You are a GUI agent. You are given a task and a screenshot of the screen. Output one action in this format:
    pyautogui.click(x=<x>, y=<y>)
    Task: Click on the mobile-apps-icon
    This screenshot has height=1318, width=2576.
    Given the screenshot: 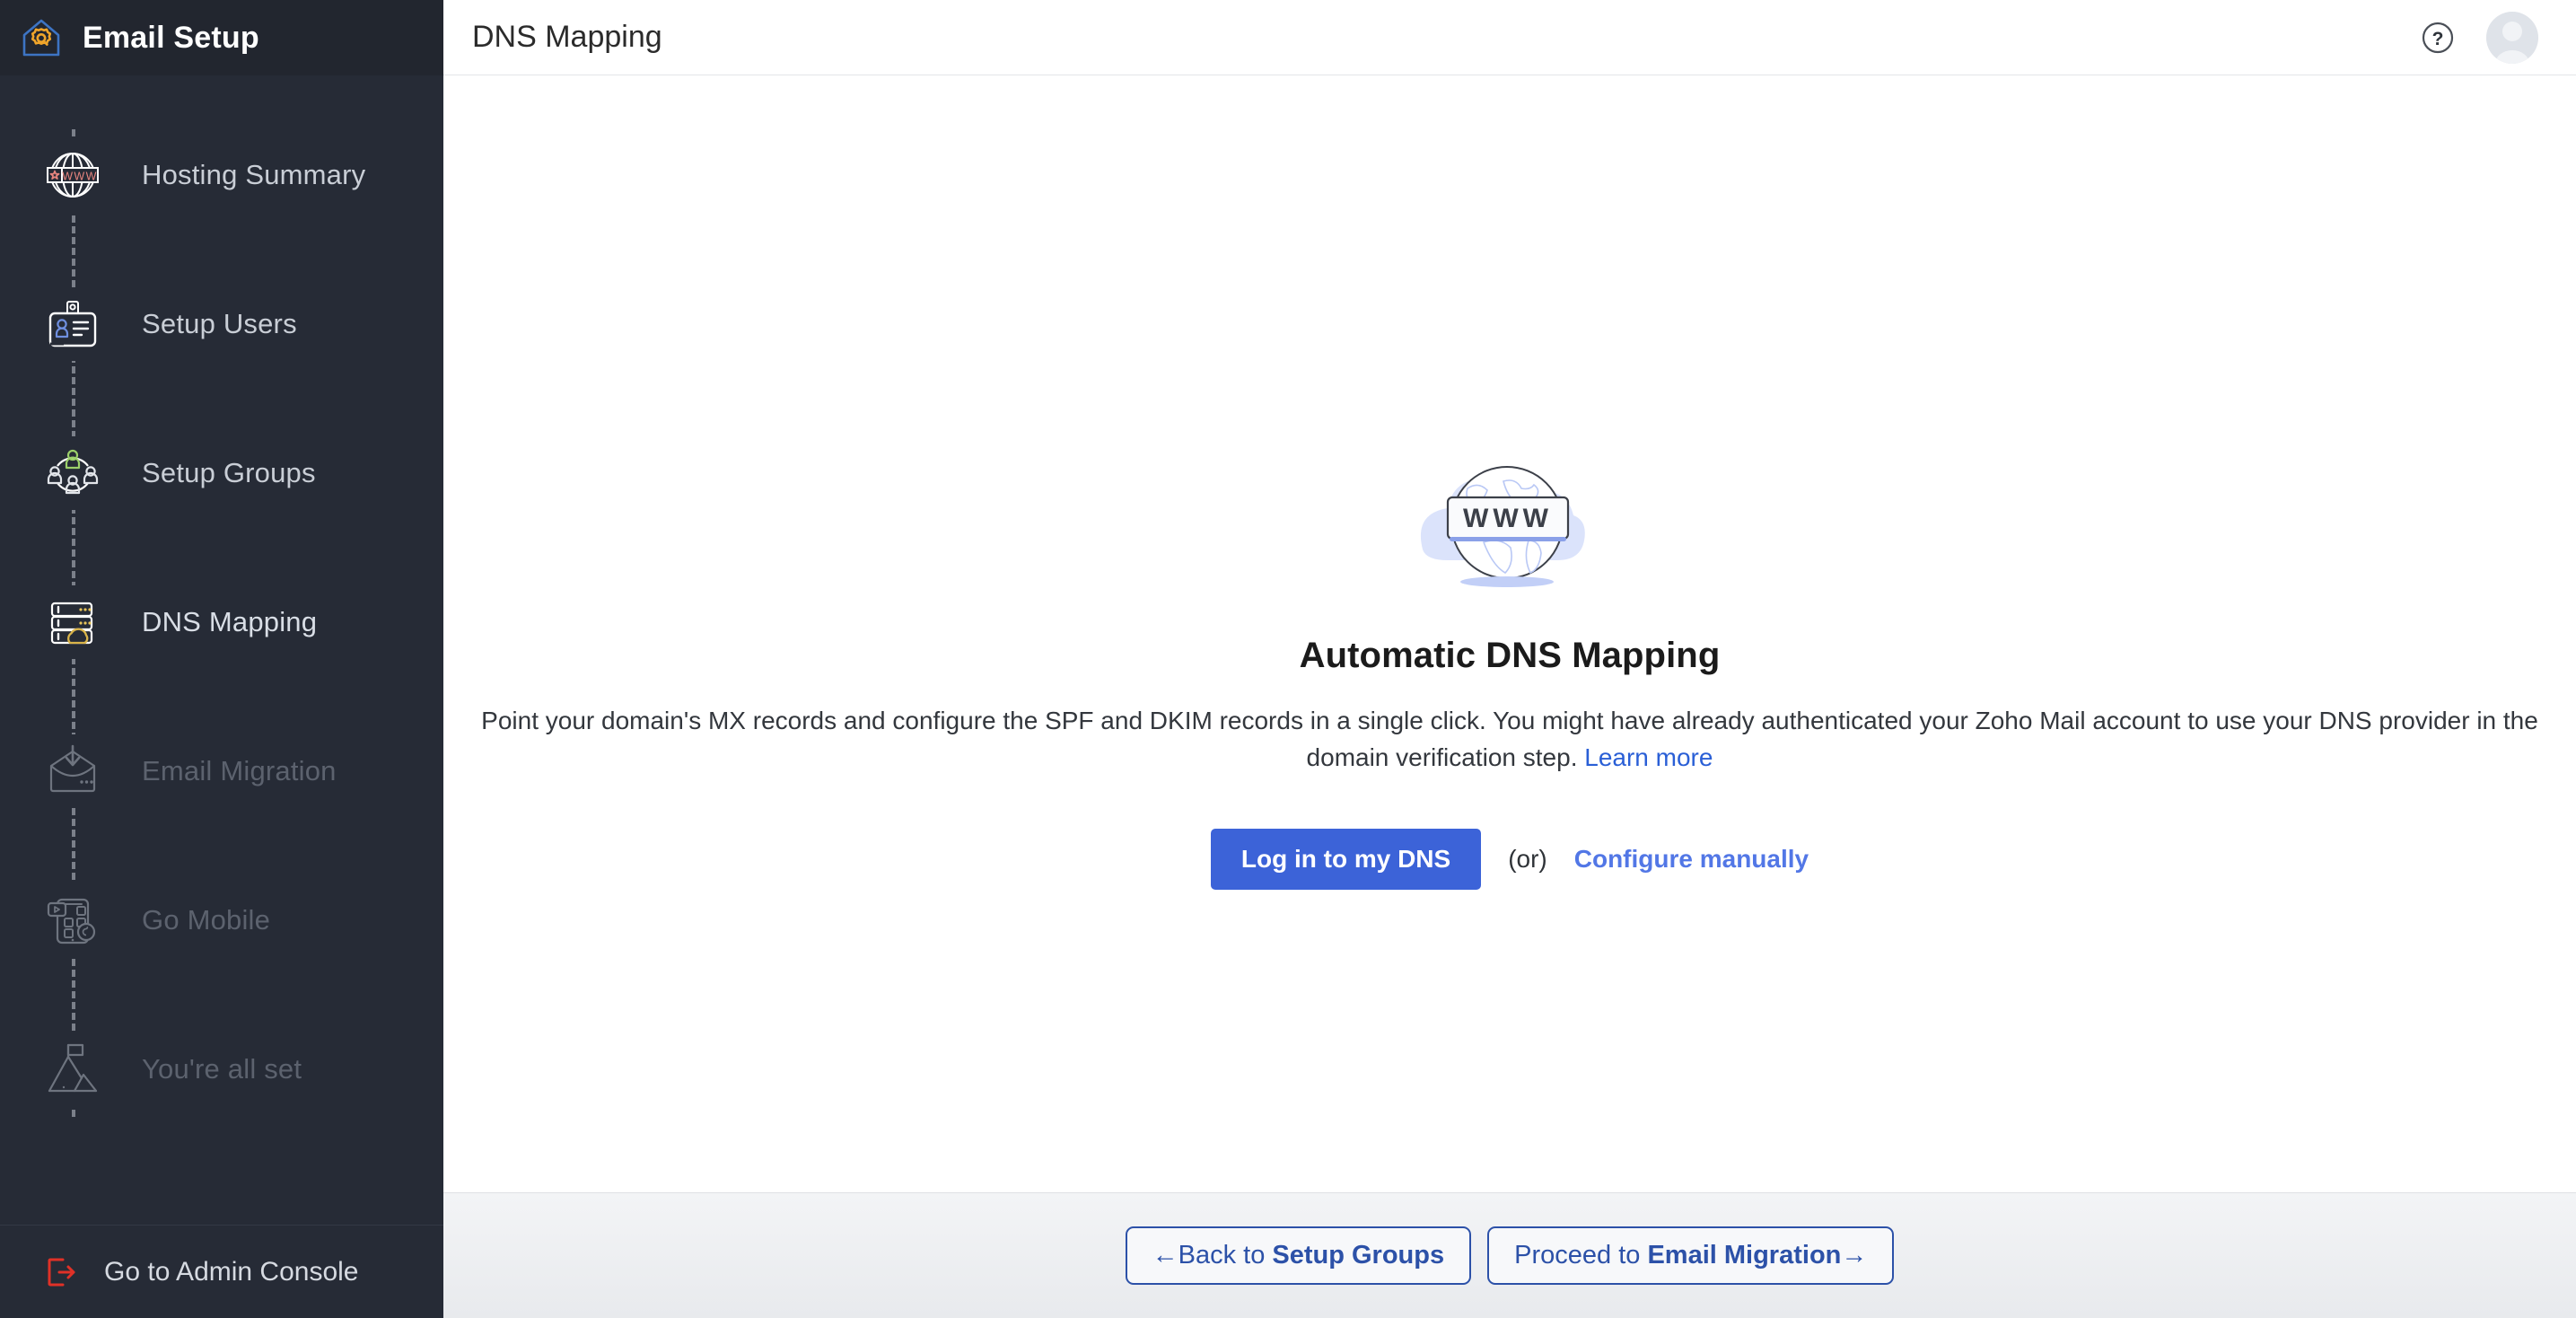 What is the action you would take?
    pyautogui.click(x=73, y=920)
    